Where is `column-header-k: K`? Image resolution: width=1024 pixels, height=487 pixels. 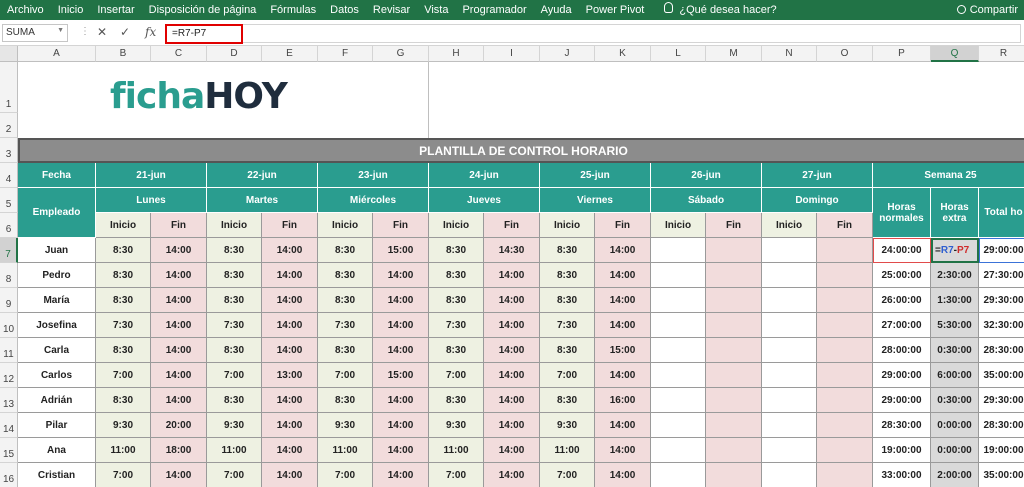
column-header-k: K is located at coordinates (623, 54).